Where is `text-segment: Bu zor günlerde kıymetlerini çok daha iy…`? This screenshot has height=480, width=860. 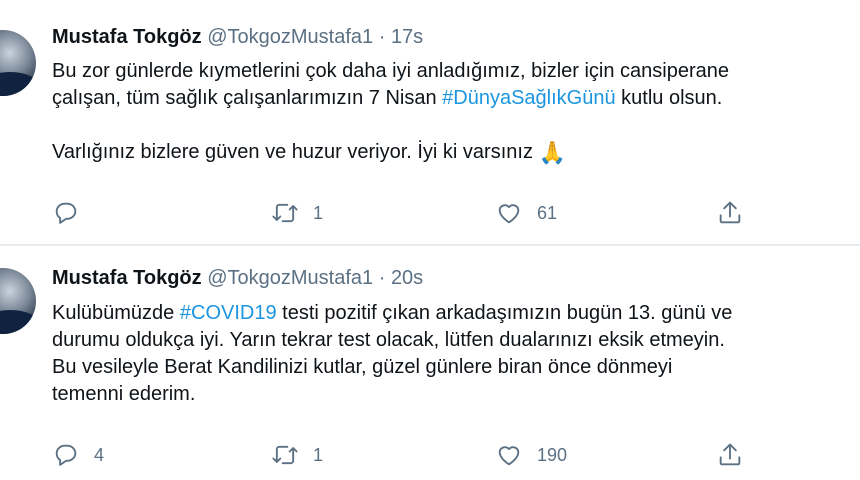
text-segment: Bu zor günlerde kıymetlerini çok daha iy… is located at coordinates (391, 71).